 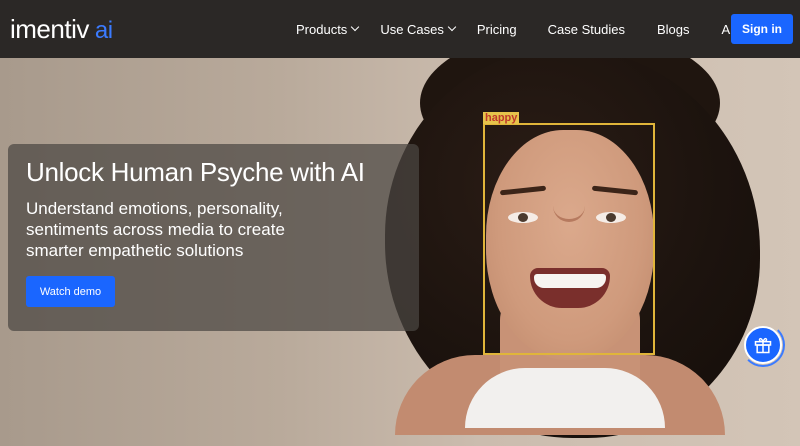 What do you see at coordinates (70, 291) in the screenshot?
I see `watch-demo-button: Watch demo` at bounding box center [70, 291].